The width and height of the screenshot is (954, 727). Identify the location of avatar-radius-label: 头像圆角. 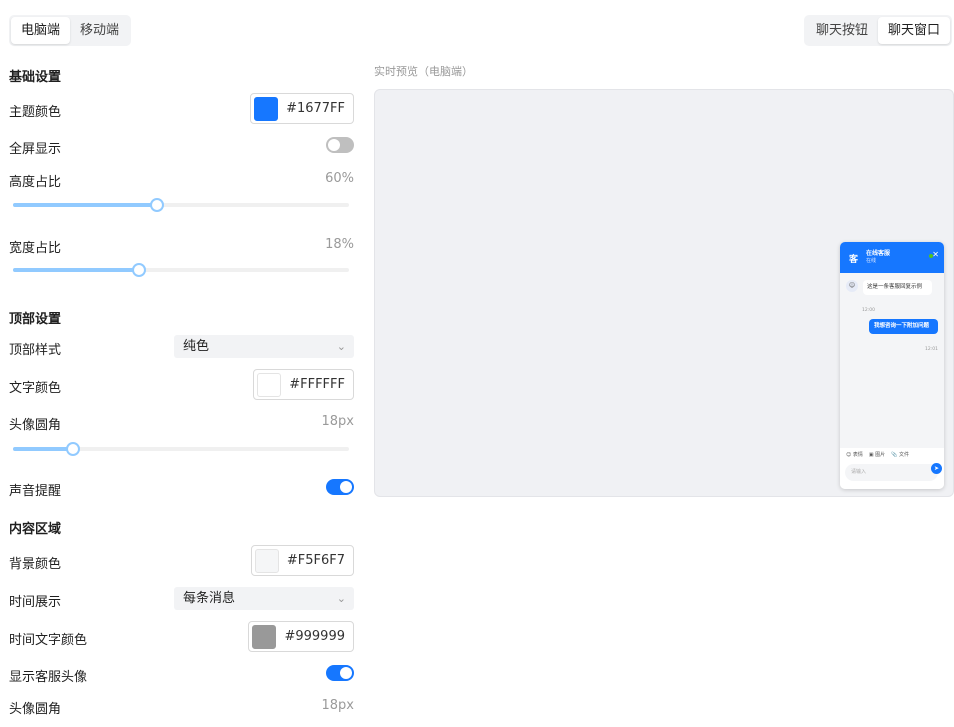
(35, 425).